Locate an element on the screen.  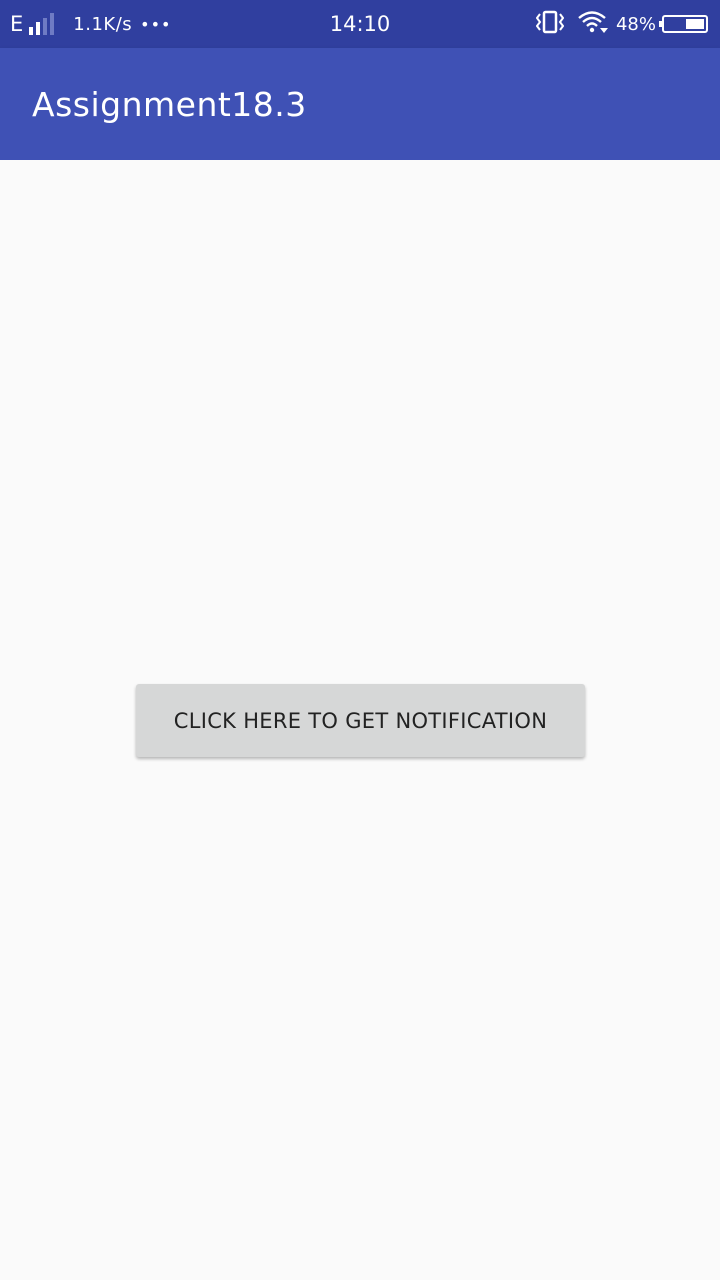
wifi-icon is located at coordinates (593, 24).